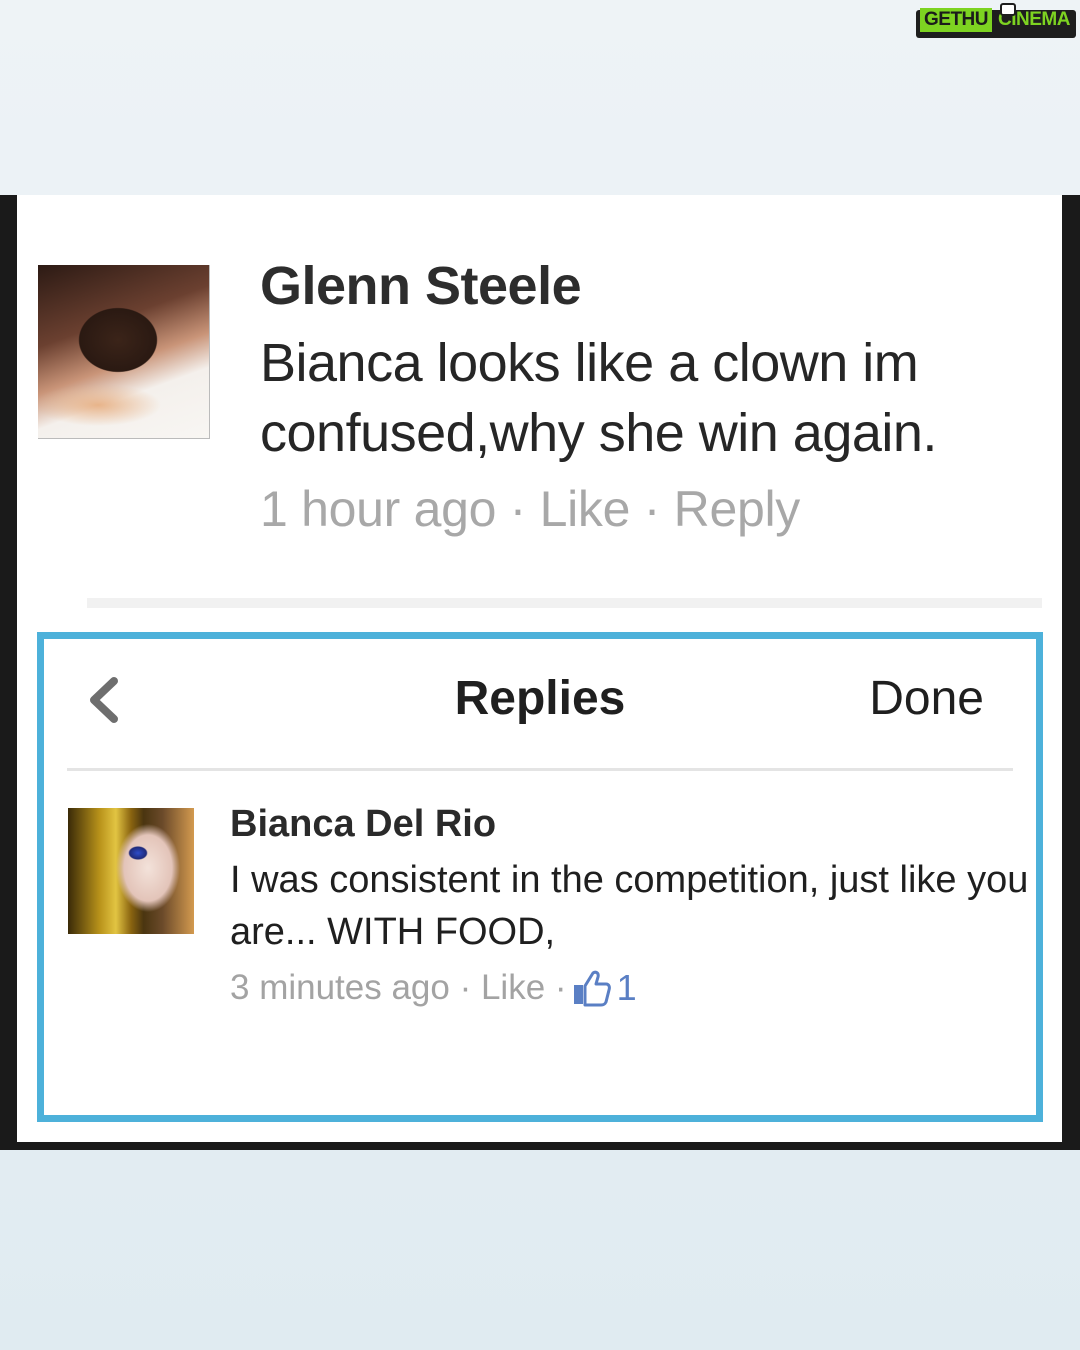 The width and height of the screenshot is (1080, 1350). Describe the element at coordinates (564, 603) in the screenshot. I see `divider` at that location.